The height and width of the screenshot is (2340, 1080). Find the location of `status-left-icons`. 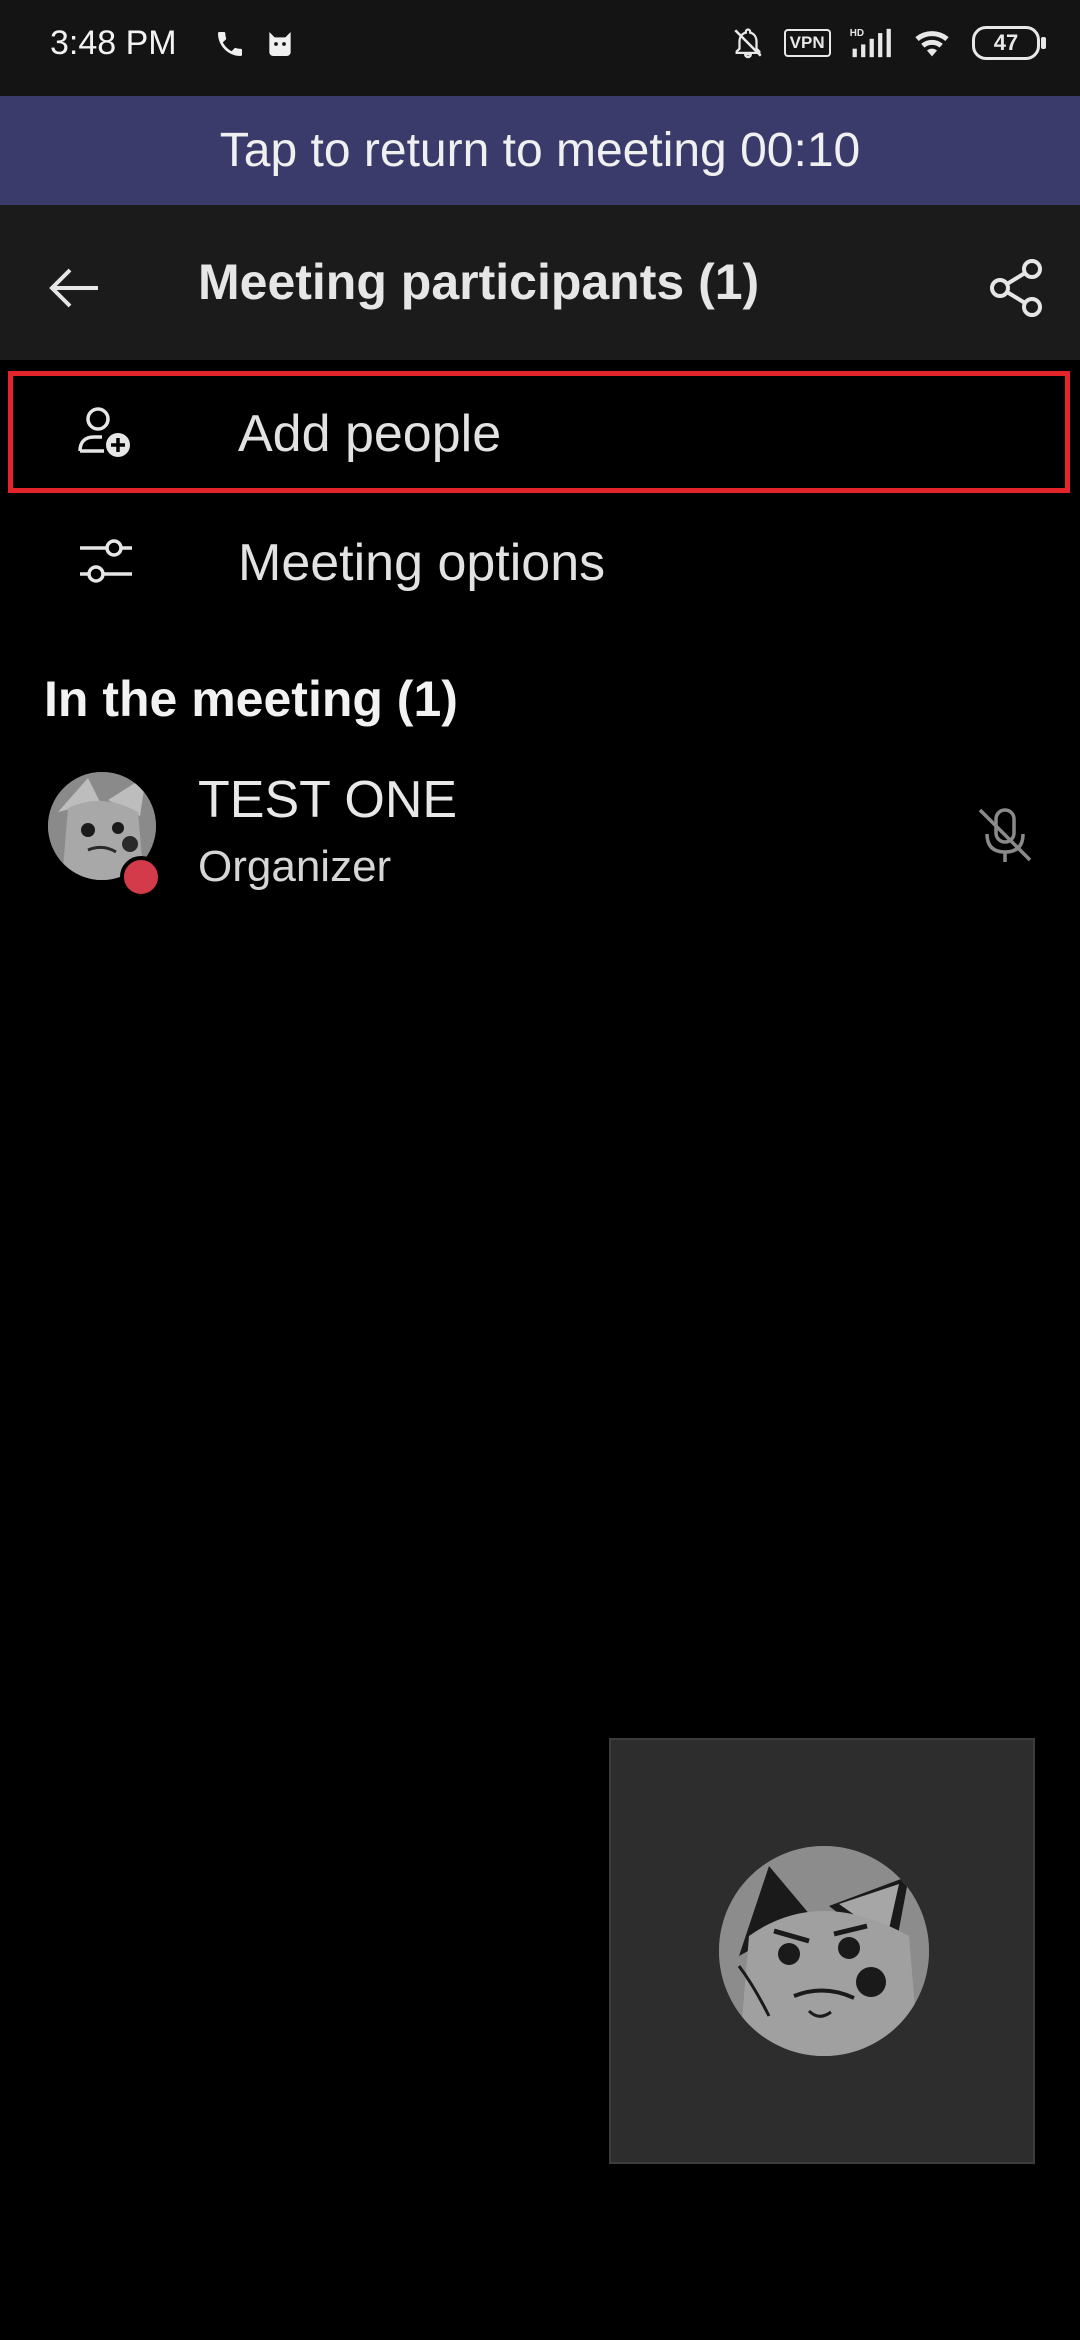

status-left-icons is located at coordinates (248, 44).